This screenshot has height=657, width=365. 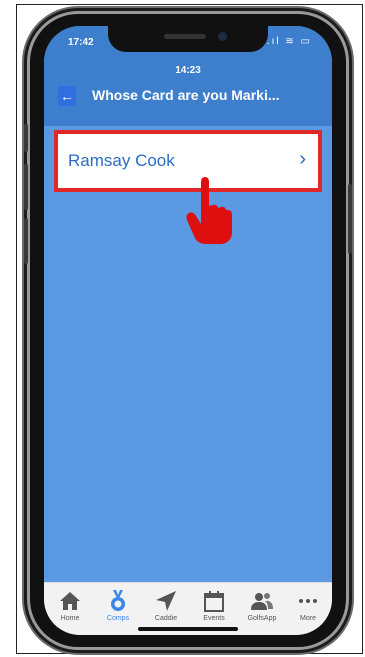 I want to click on notch, so click(x=188, y=39).